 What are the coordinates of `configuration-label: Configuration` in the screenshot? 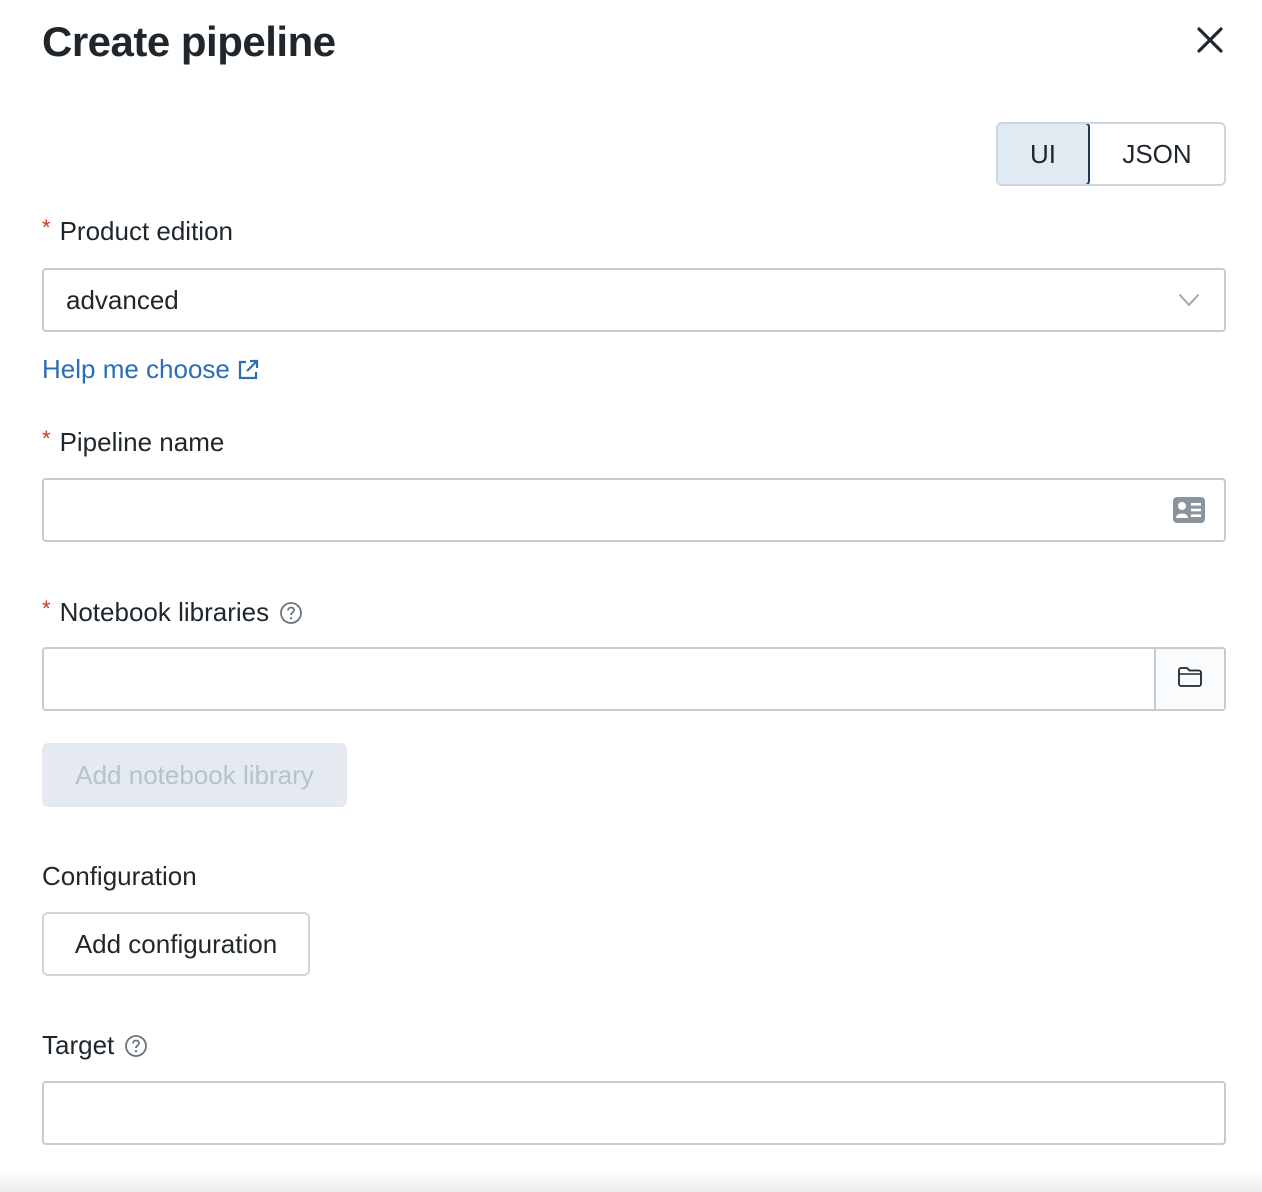 It's located at (119, 876).